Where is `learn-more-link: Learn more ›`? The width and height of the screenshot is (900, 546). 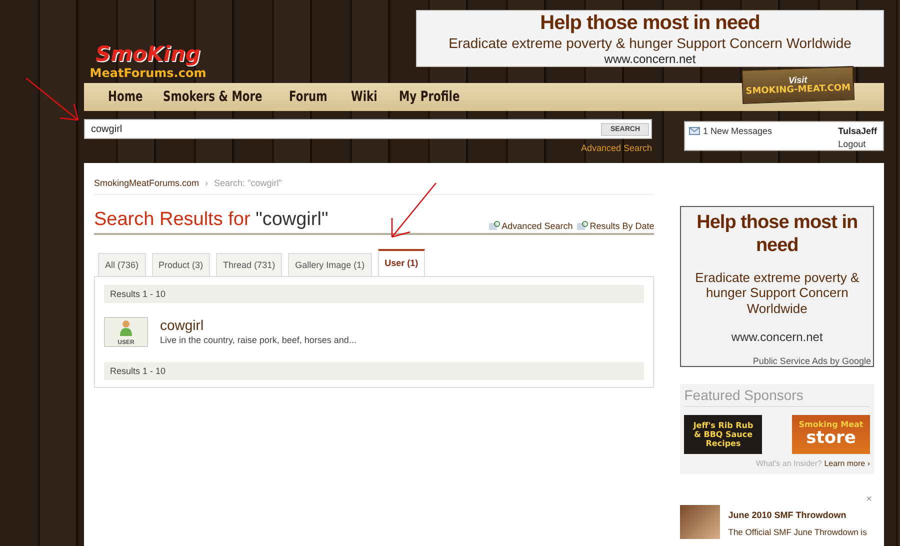
learn-more-link: Learn more › is located at coordinates (847, 463).